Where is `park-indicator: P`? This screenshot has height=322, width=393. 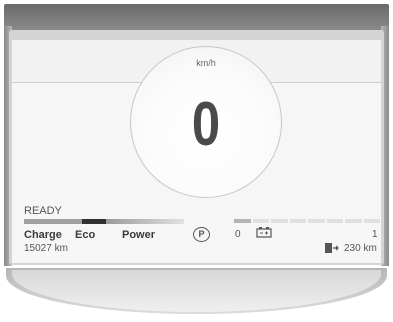
park-indicator: P is located at coordinates (201, 234).